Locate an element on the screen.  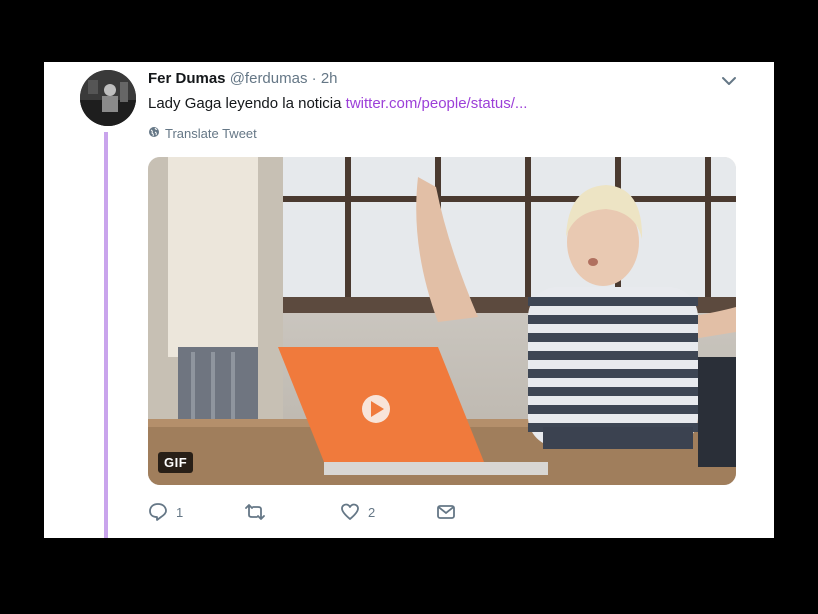
reply-count: 1 is located at coordinates (180, 512).